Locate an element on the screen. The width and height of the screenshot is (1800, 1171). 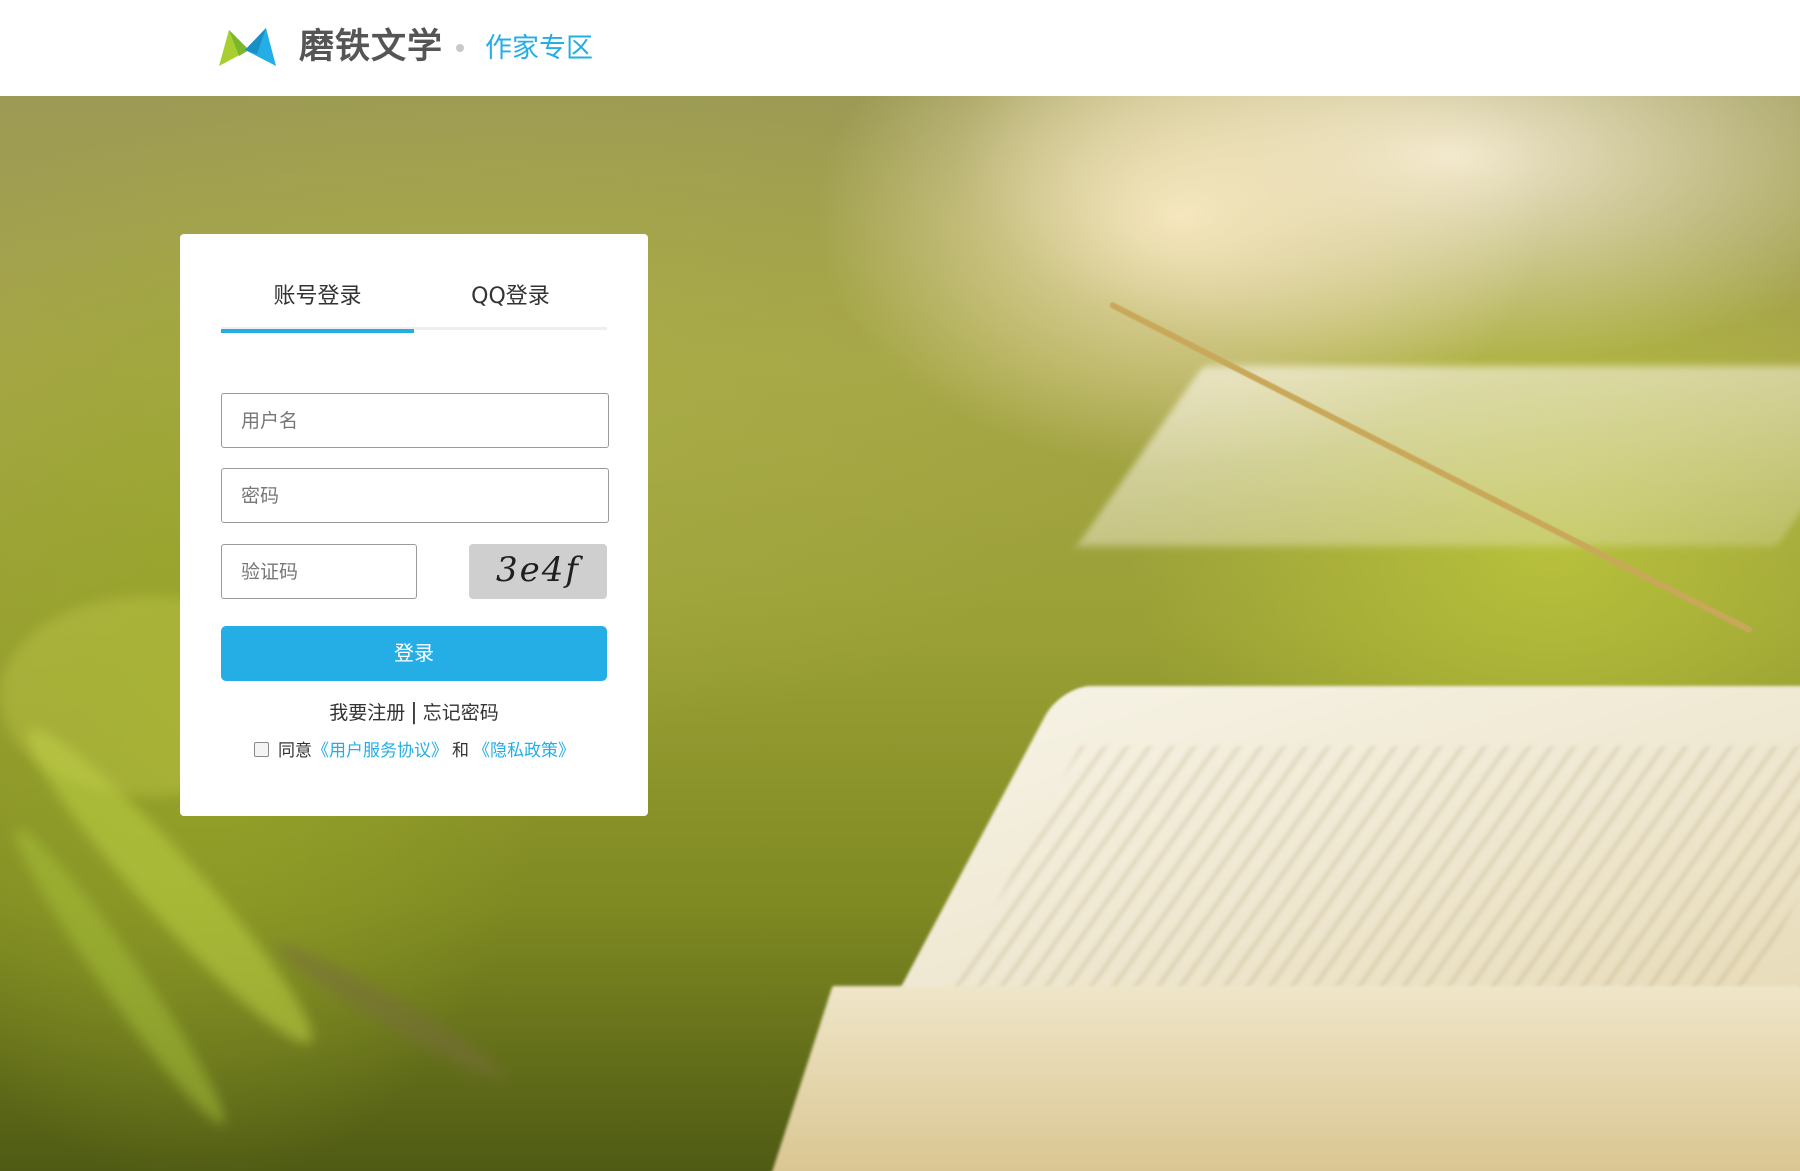
captcha-field is located at coordinates (319, 571).